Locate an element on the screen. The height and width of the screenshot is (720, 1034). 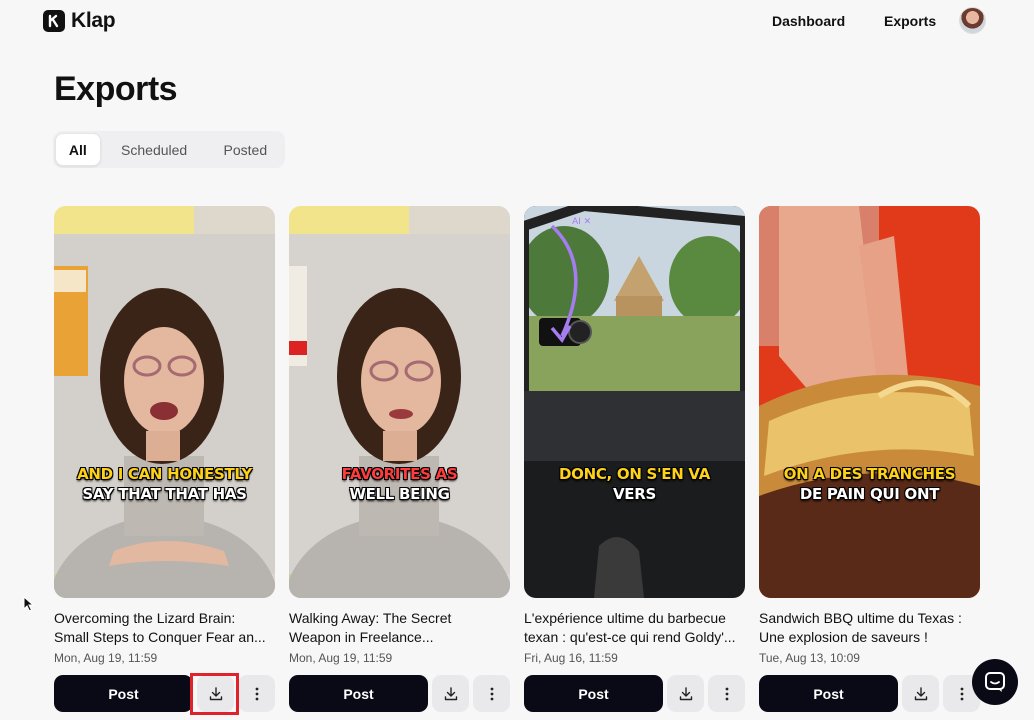
video-thumbnail: AI ✕ DONC, ON S'EN VA VERS is located at coordinates (634, 402).